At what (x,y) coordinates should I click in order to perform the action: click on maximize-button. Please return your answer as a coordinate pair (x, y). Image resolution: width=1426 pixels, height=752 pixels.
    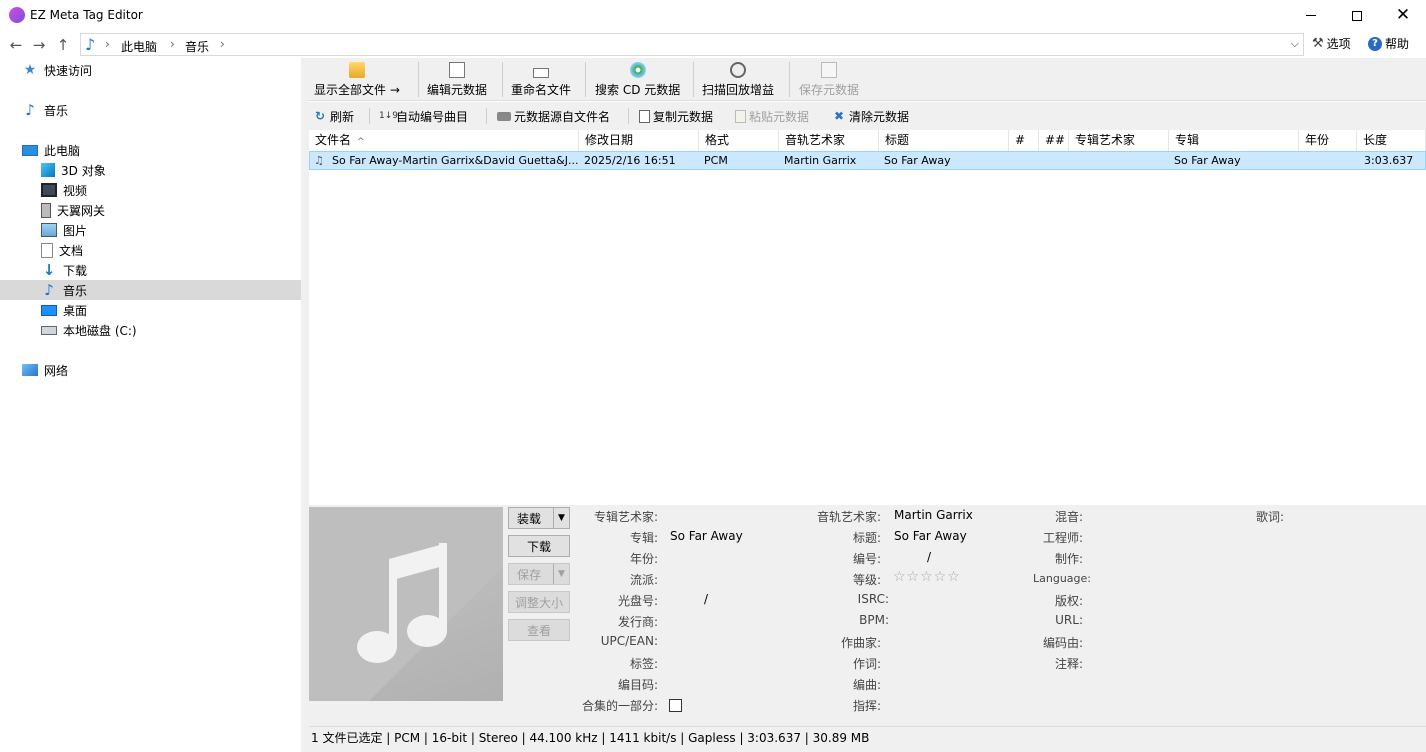
    Looking at the image, I should click on (1357, 15).